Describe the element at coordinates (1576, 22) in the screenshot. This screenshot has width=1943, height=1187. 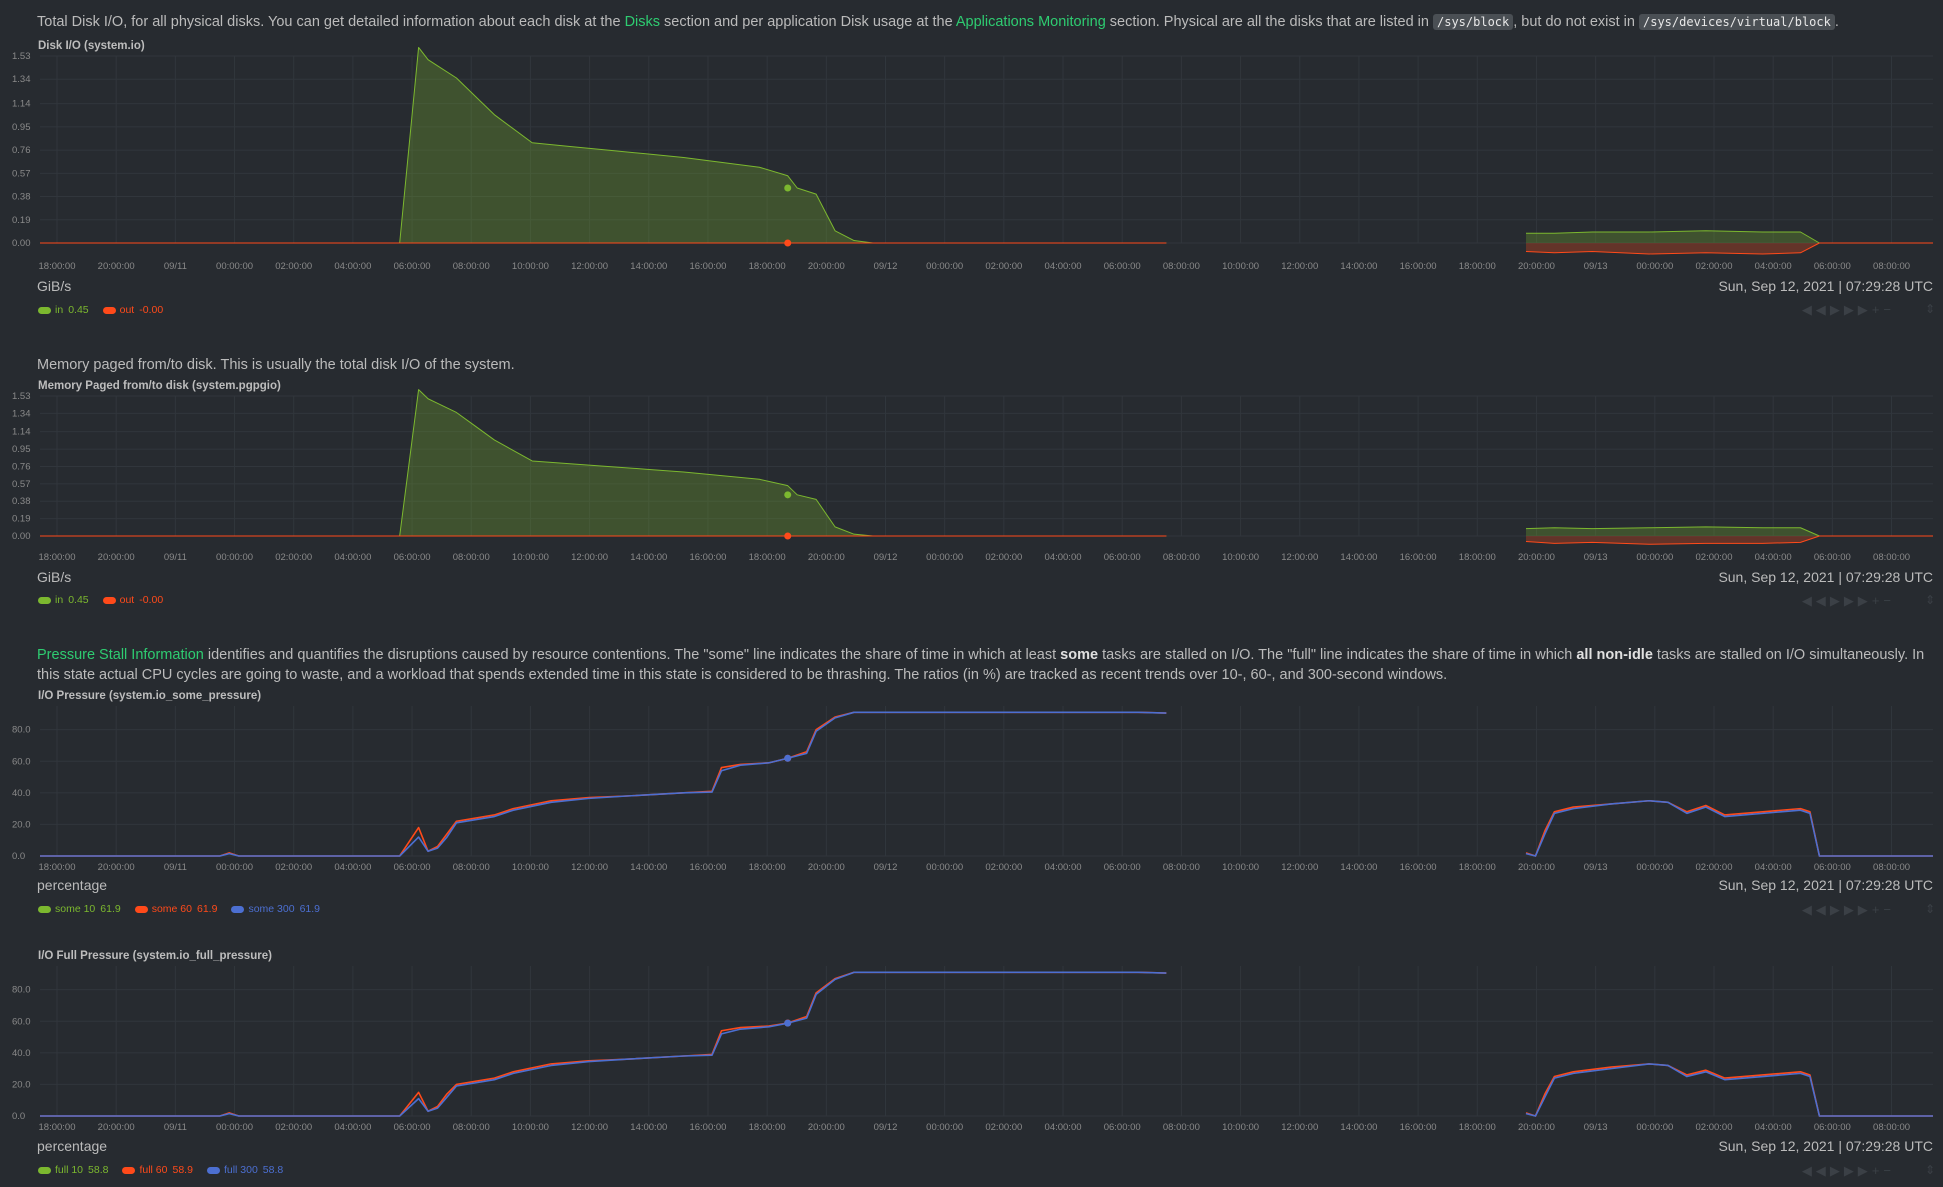
I see `desc-text: , but do not exist in` at that location.